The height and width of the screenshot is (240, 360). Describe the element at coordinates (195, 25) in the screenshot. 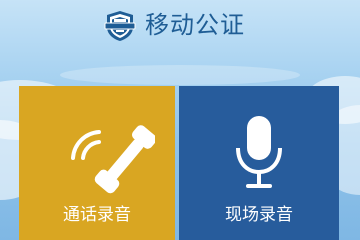

I see `app-title: 移动公证` at that location.